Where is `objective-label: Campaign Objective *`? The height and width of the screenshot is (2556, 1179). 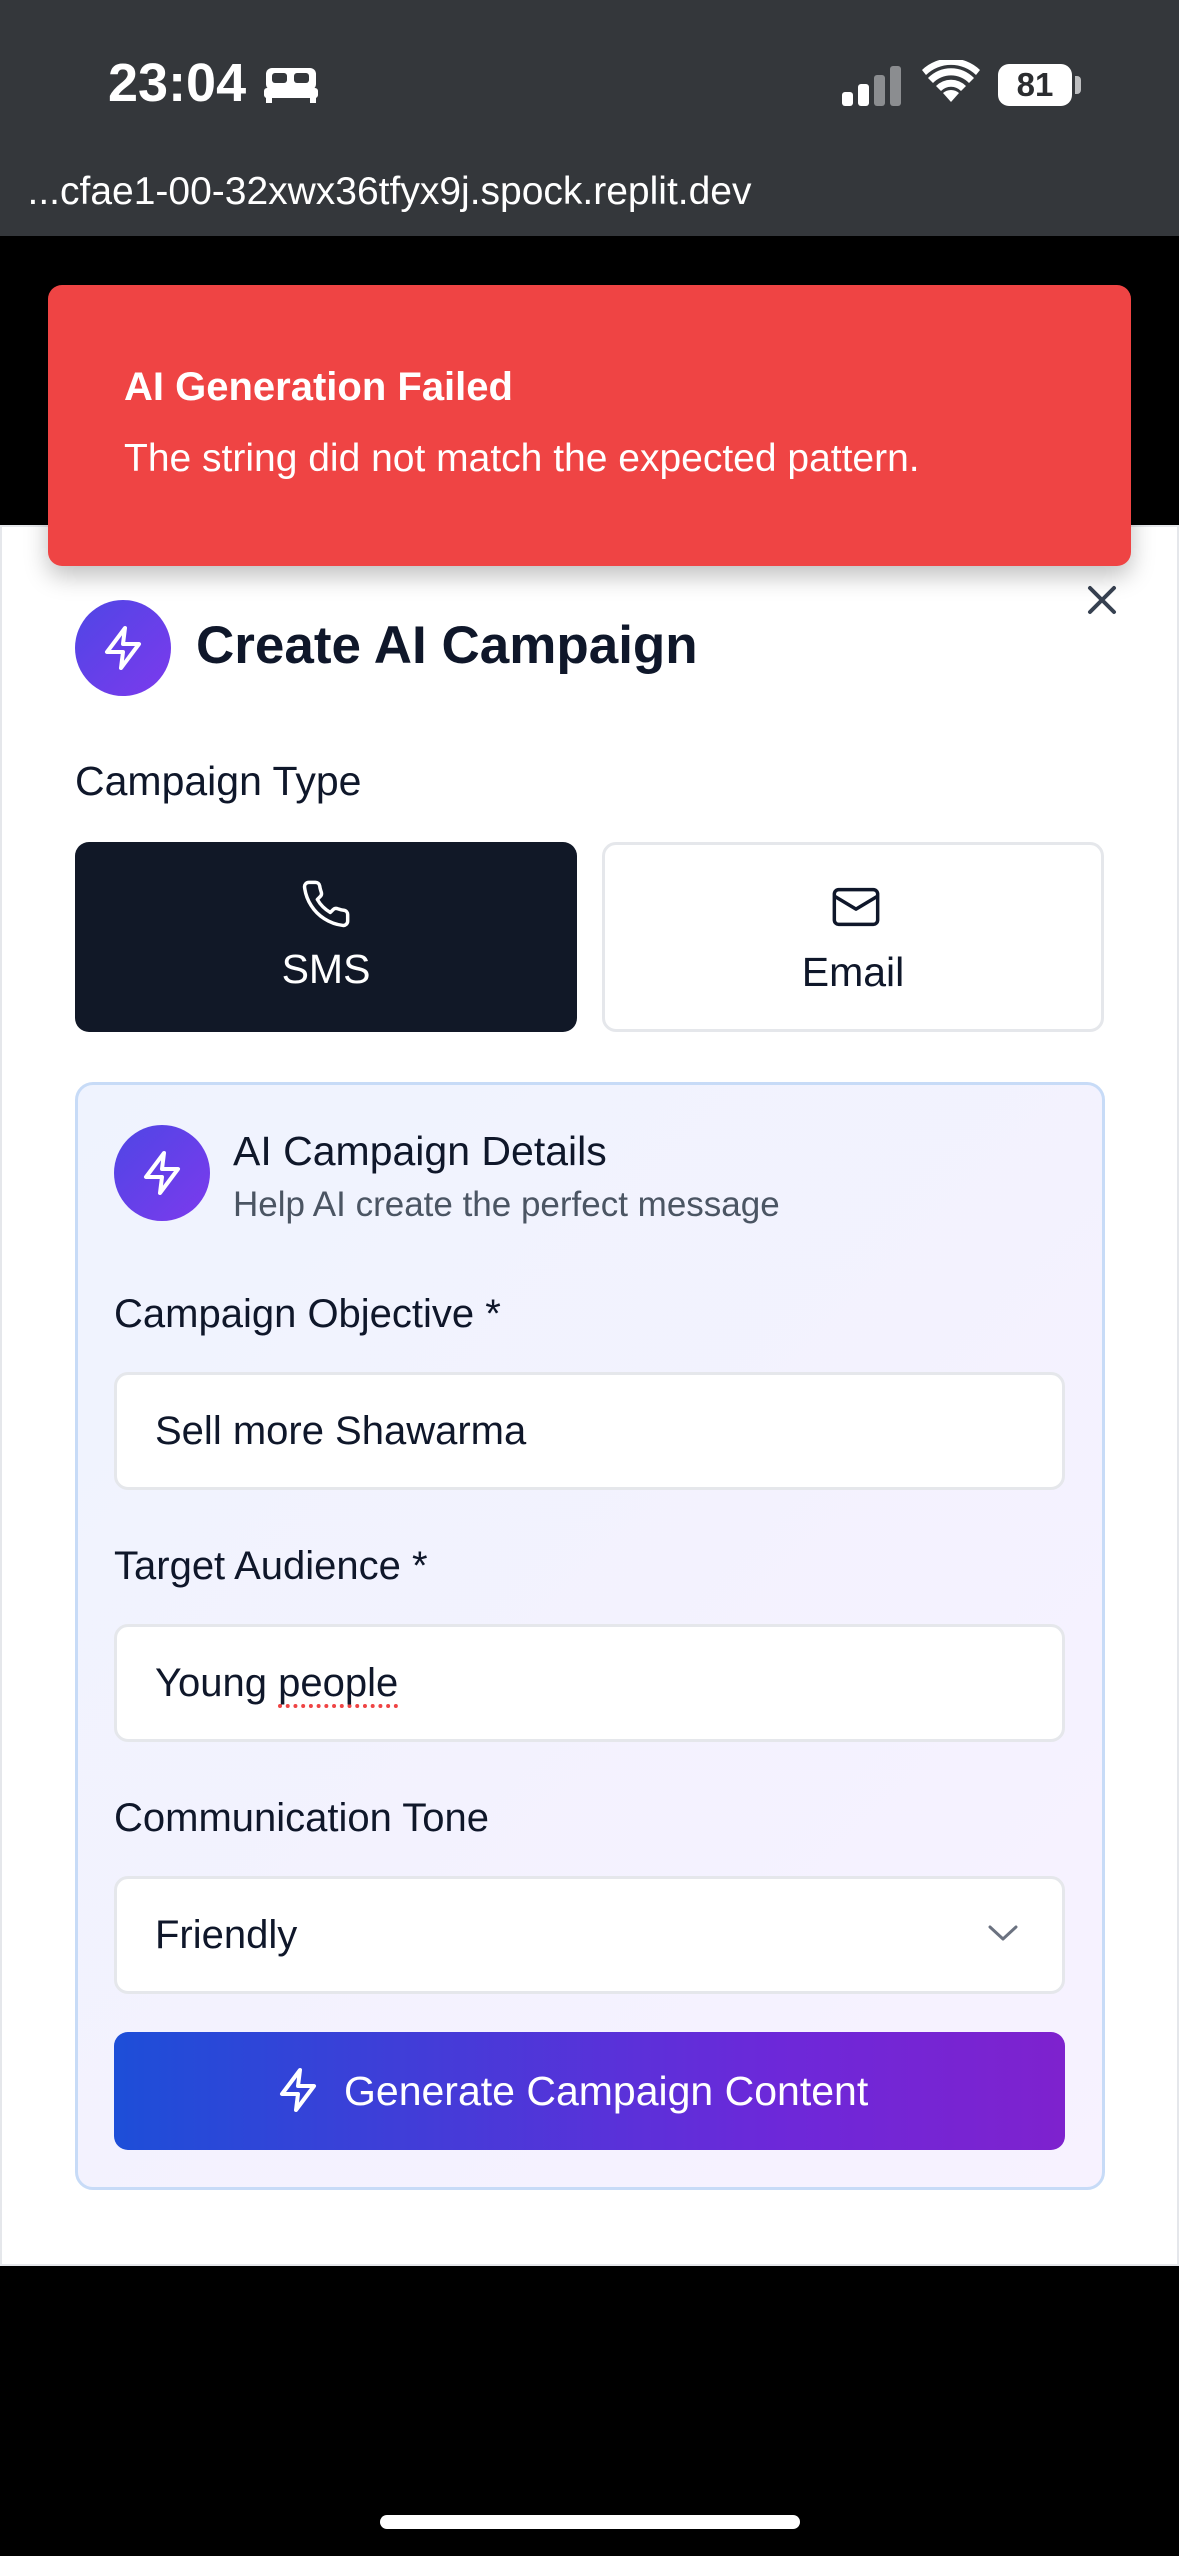 objective-label: Campaign Objective * is located at coordinates (307, 1314).